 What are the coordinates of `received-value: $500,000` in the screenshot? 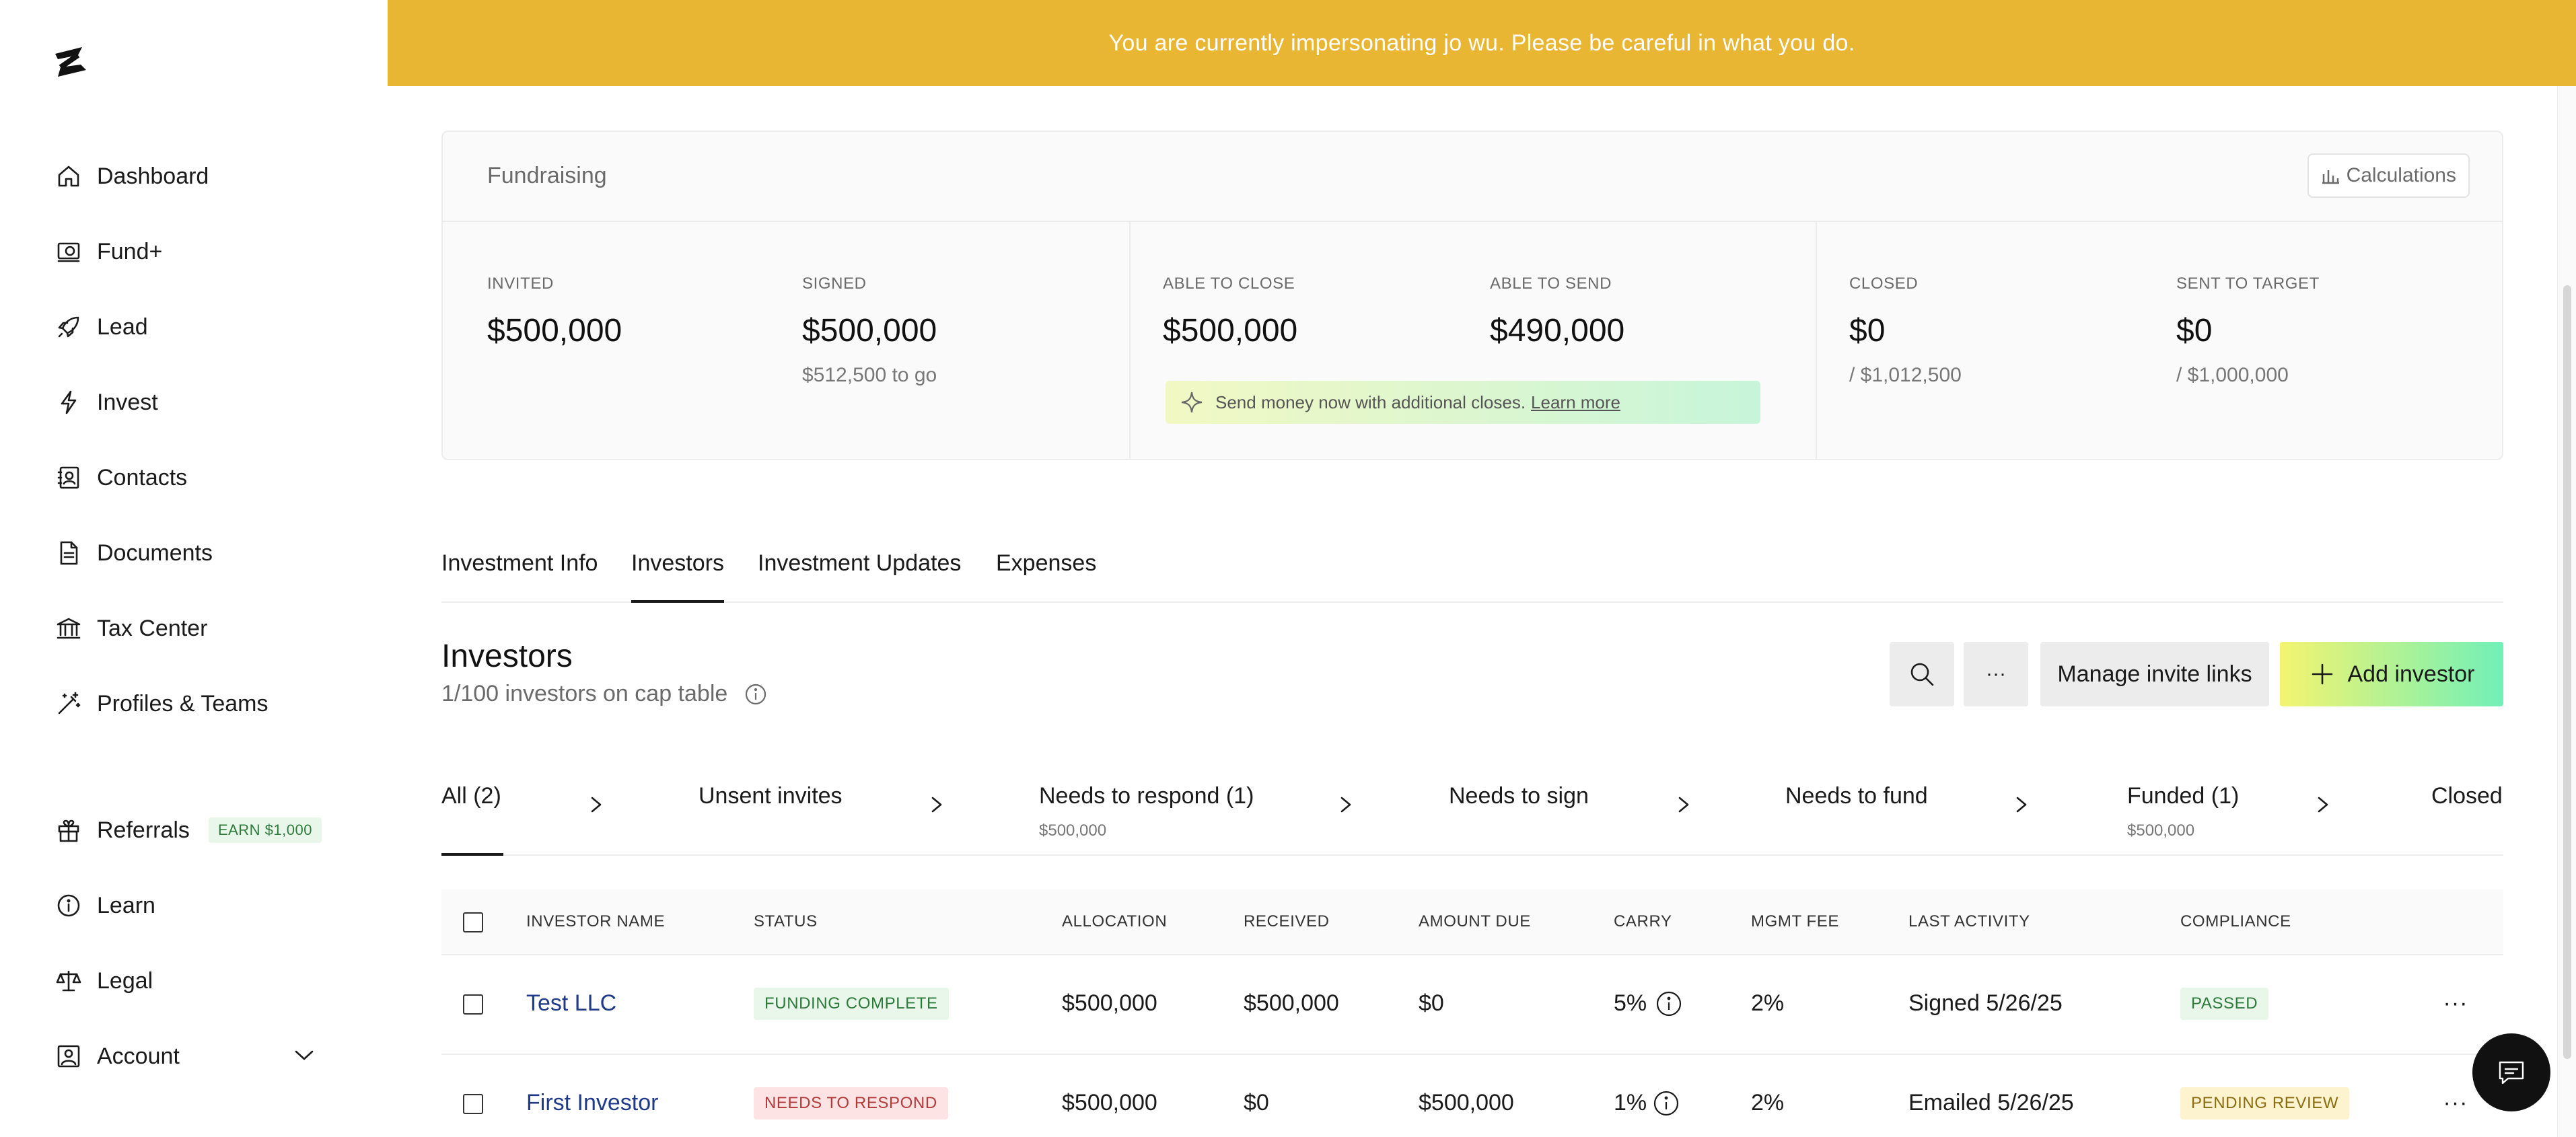 It's located at (1291, 1003).